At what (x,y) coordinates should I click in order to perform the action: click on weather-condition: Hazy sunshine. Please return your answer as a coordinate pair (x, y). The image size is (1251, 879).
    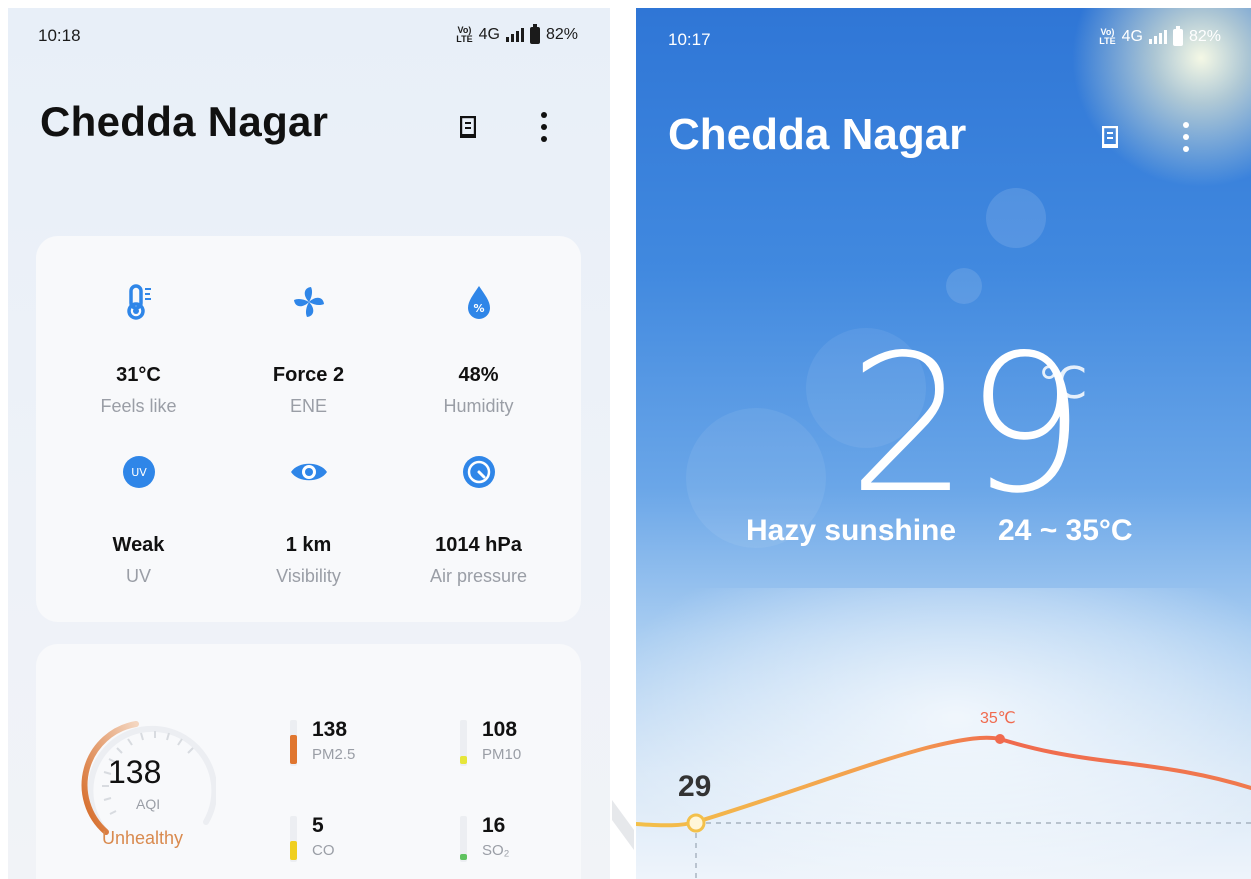
    Looking at the image, I should click on (851, 530).